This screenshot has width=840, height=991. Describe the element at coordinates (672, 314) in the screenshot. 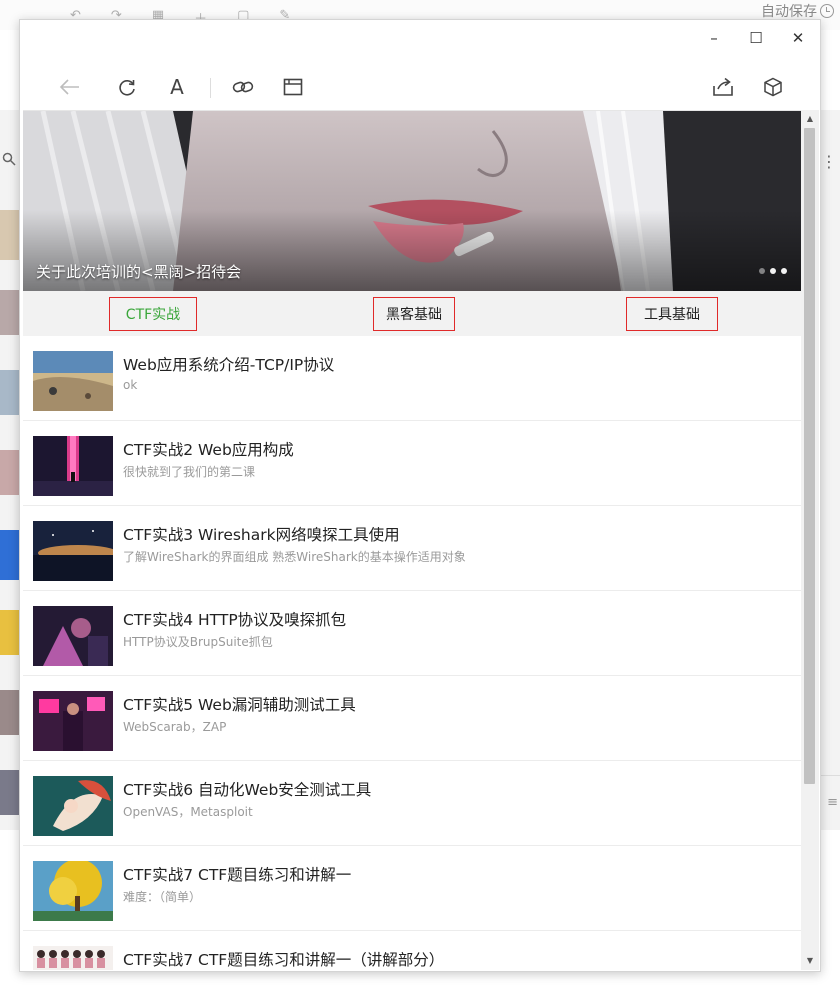

I see `tab-tool-basics: 工具基础` at that location.